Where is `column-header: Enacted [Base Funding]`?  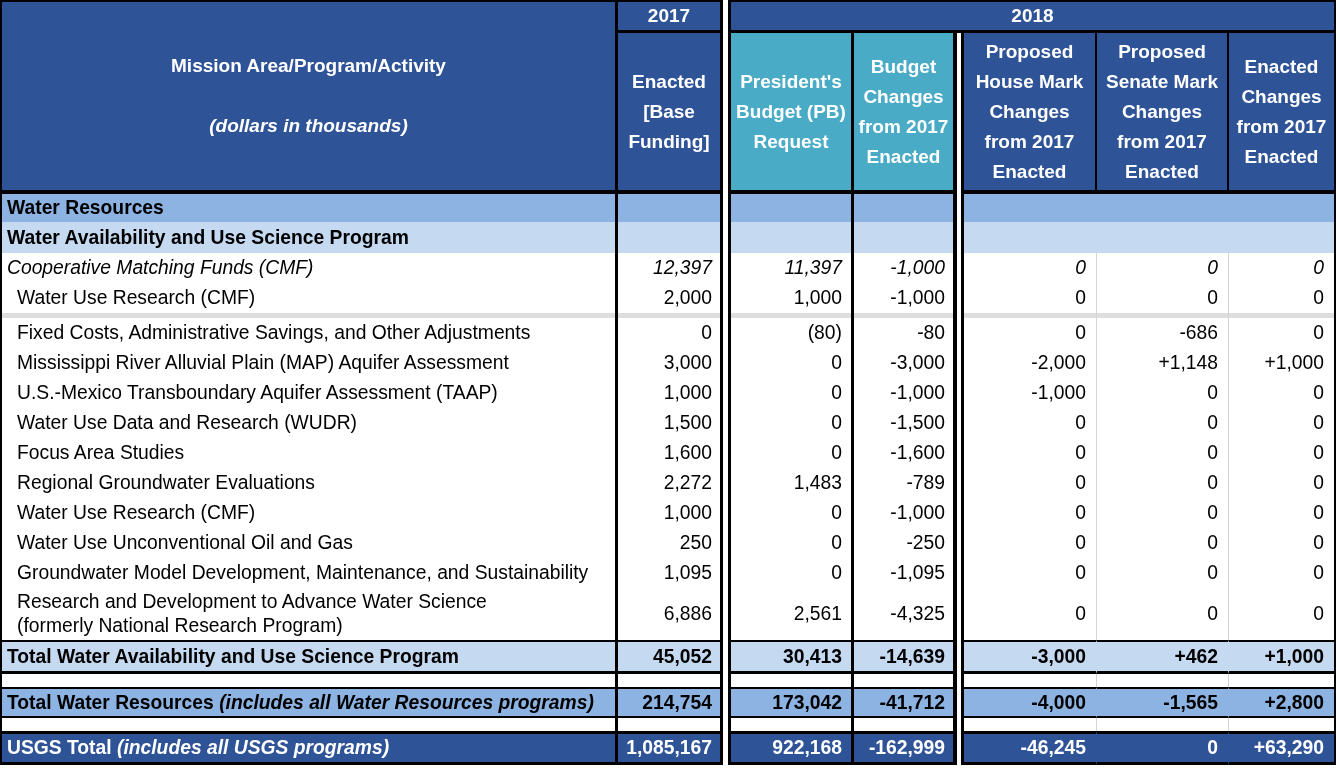 column-header: Enacted [Base Funding] is located at coordinates (670, 113).